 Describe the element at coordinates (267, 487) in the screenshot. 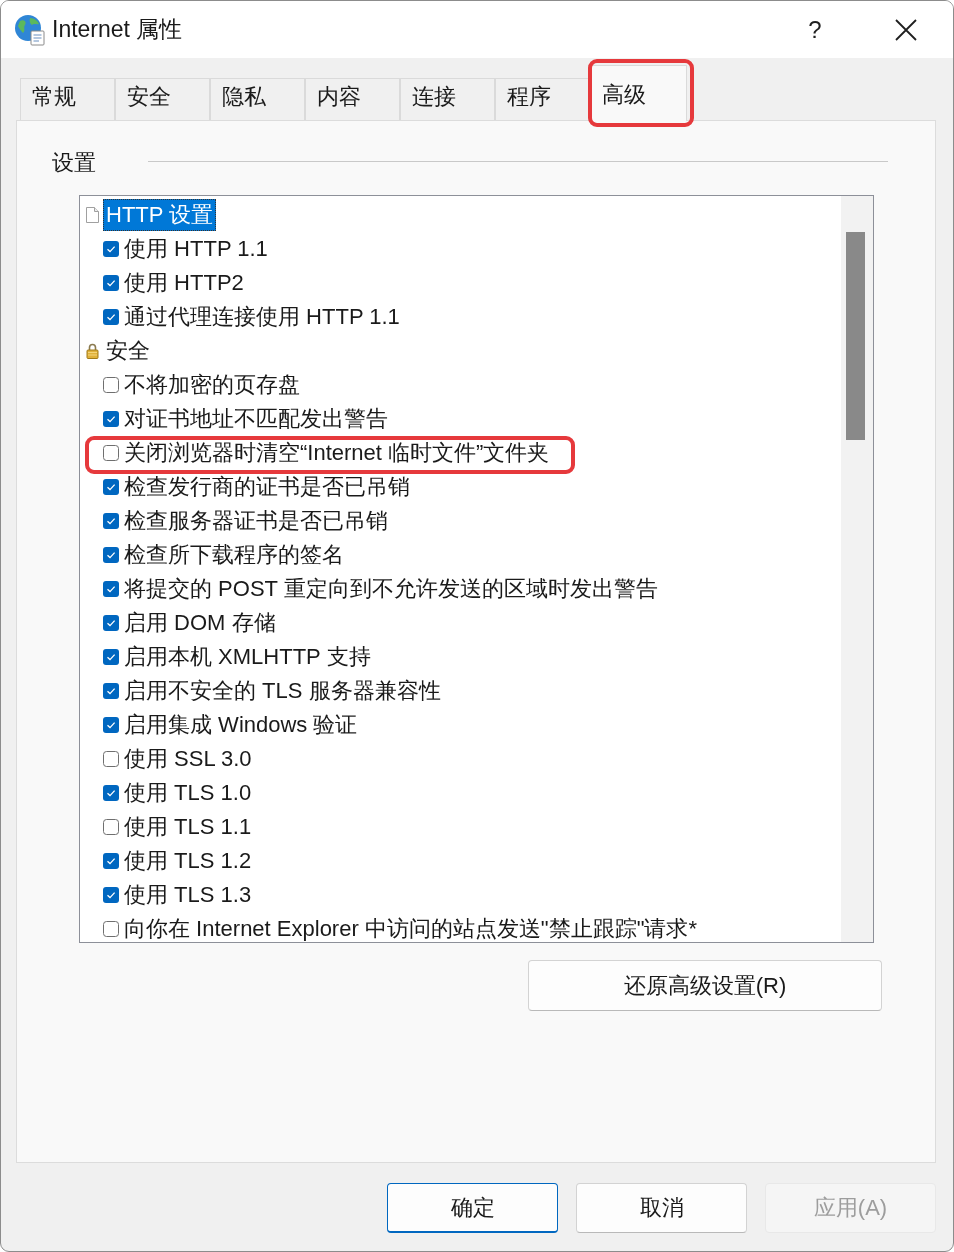

I see `option-label: 检查发行商的证书是否已吊销` at that location.